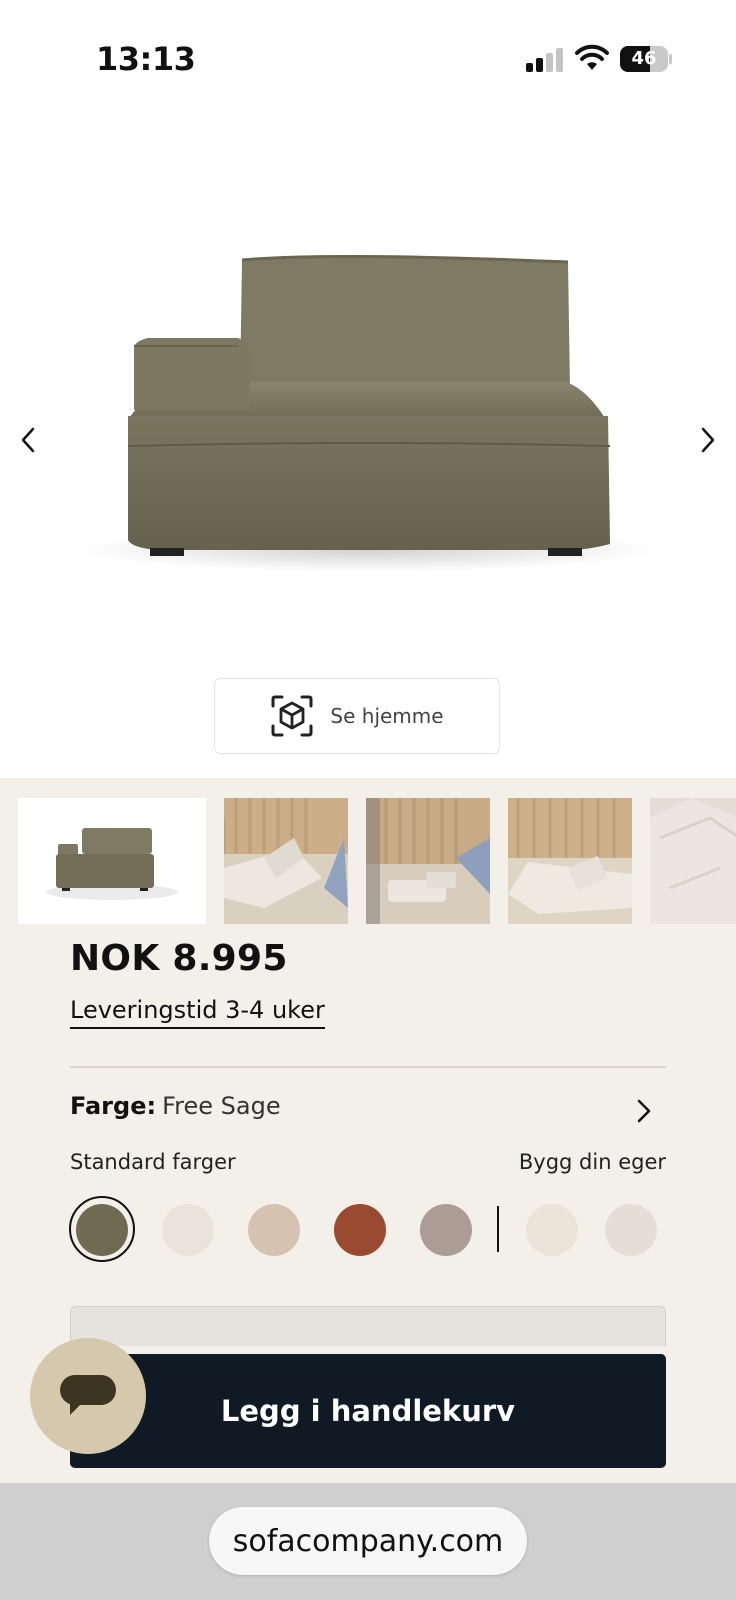  I want to click on chat-button, so click(88, 1396).